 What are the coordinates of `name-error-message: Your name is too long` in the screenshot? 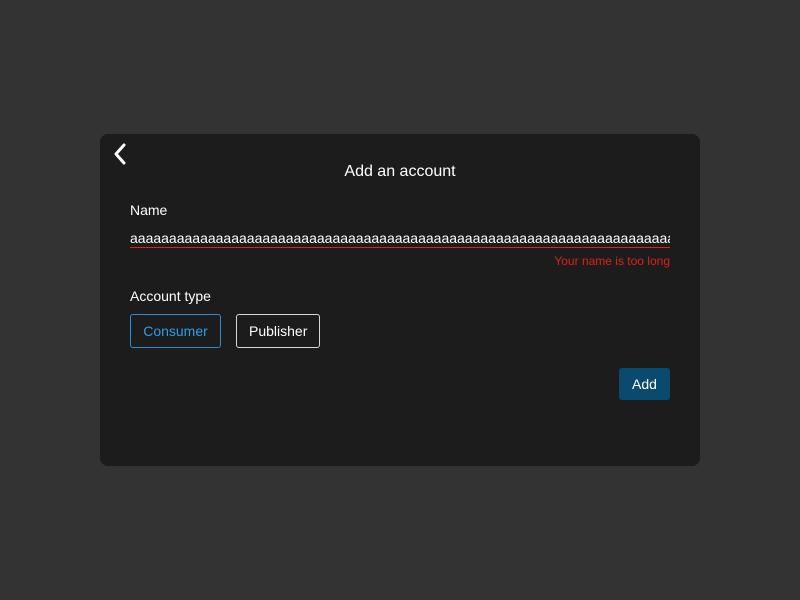 It's located at (612, 261).